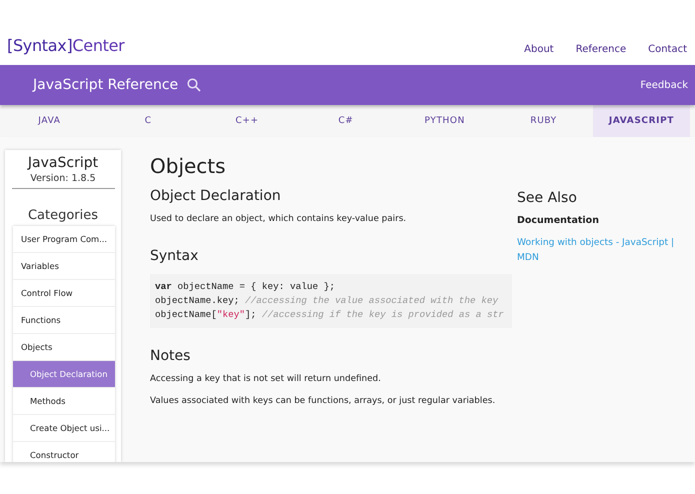 This screenshot has width=695, height=494. What do you see at coordinates (64, 293) in the screenshot?
I see `category-item: Control Flow` at bounding box center [64, 293].